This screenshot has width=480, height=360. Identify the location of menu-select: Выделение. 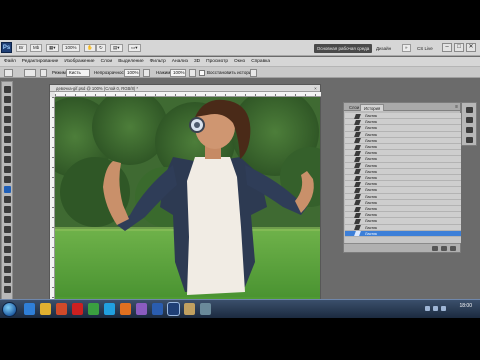
(130, 61).